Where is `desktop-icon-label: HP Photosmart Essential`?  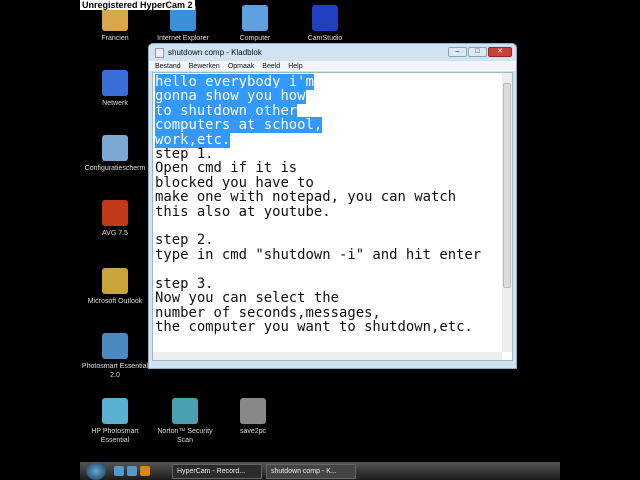 desktop-icon-label: HP Photosmart Essential is located at coordinates (115, 436).